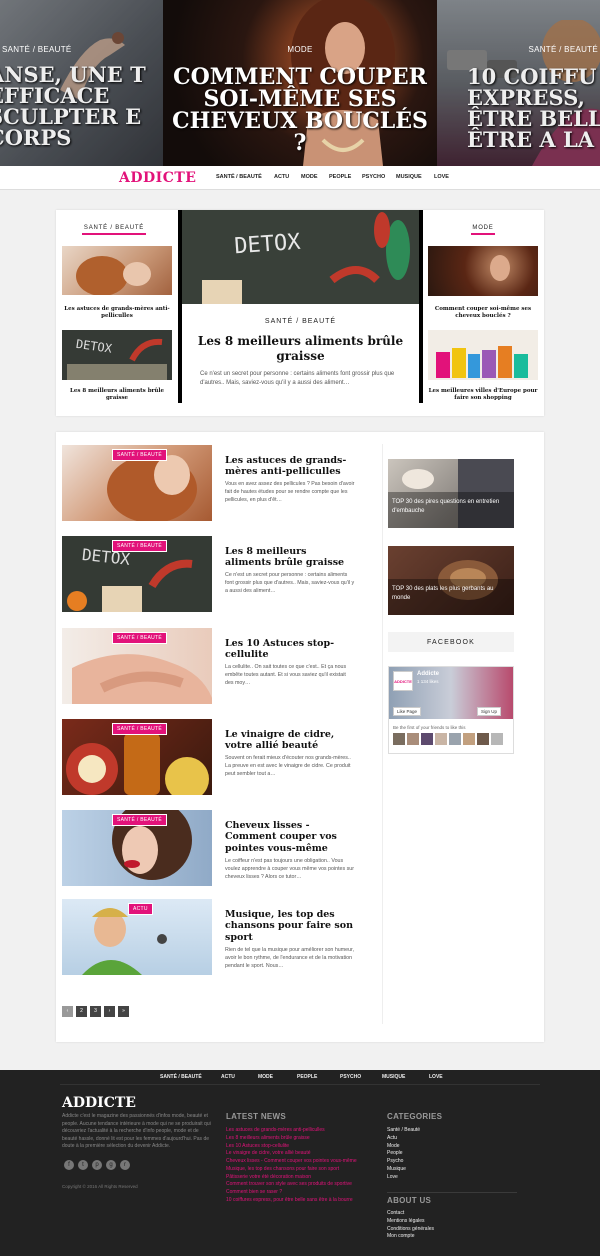  I want to click on category-link: Musique, so click(403, 1170).